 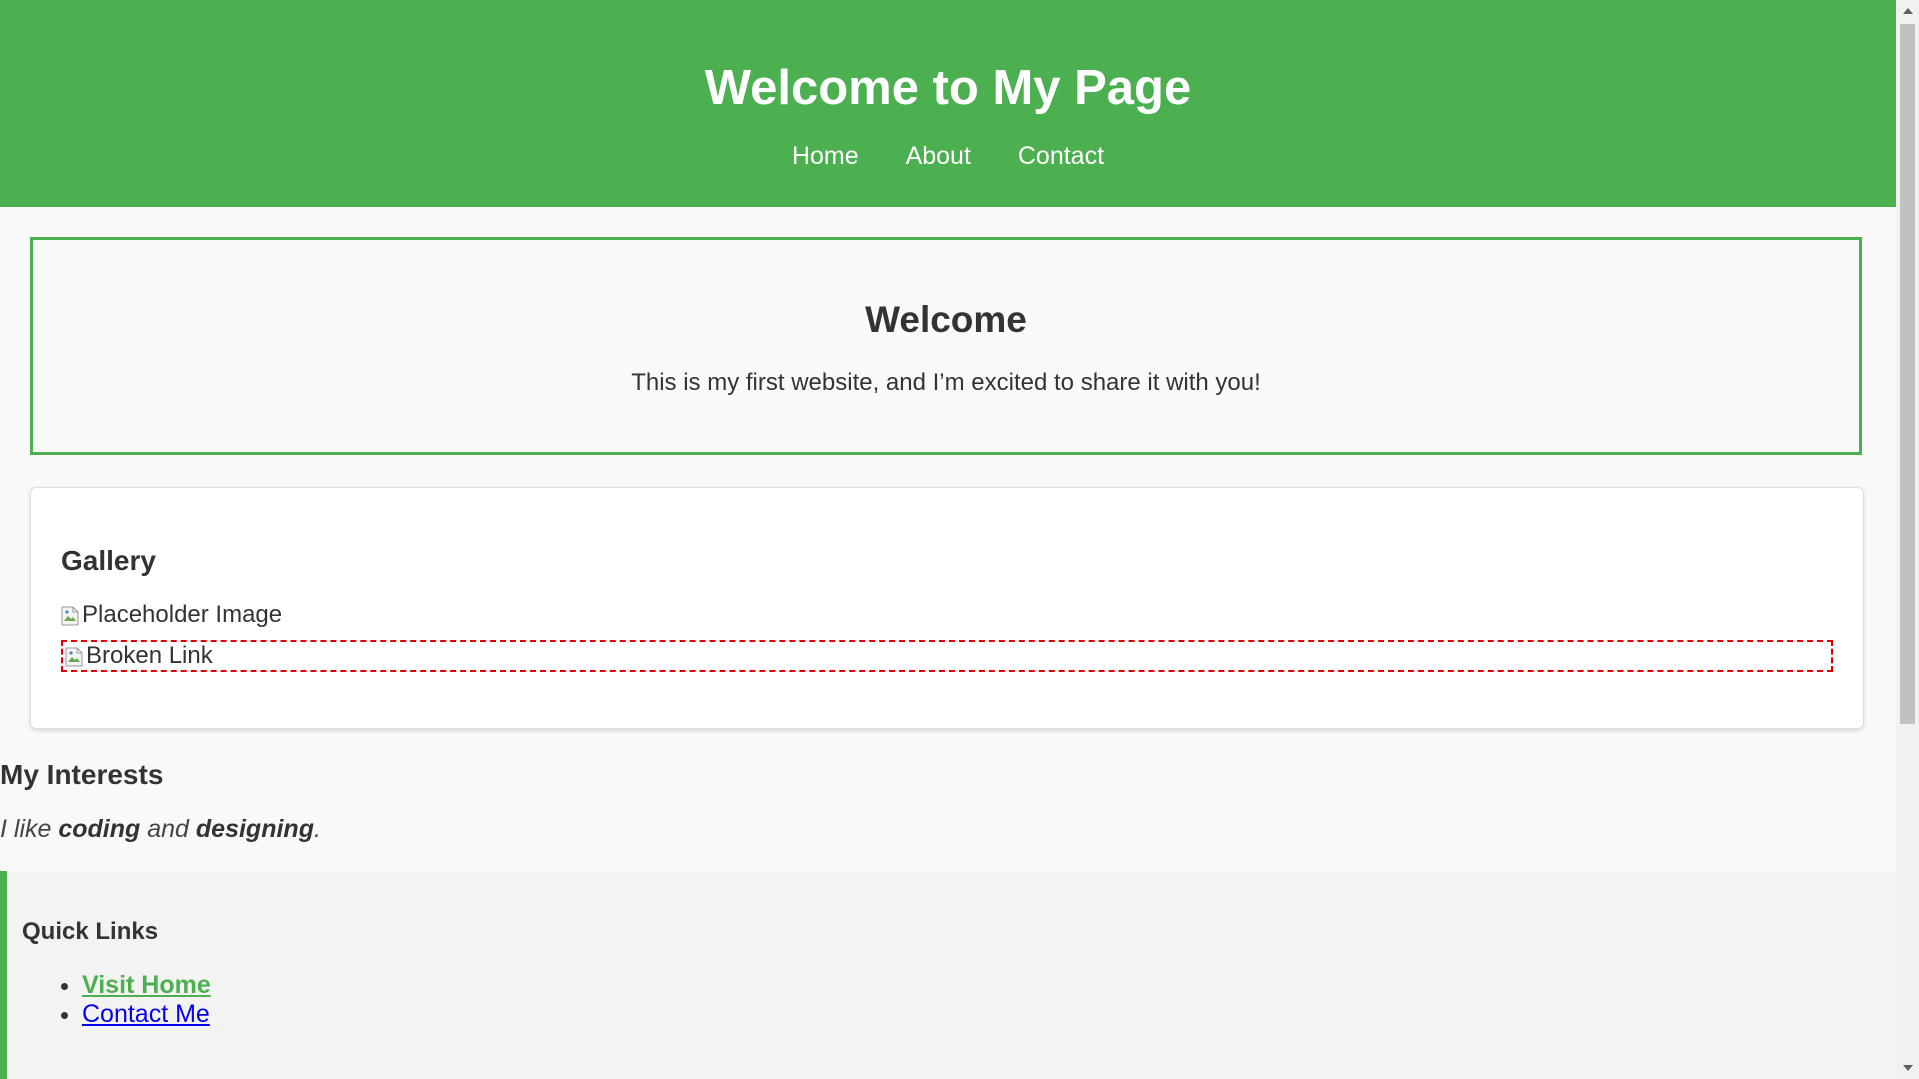 I want to click on scrollbar-thumb, so click(x=1907, y=374).